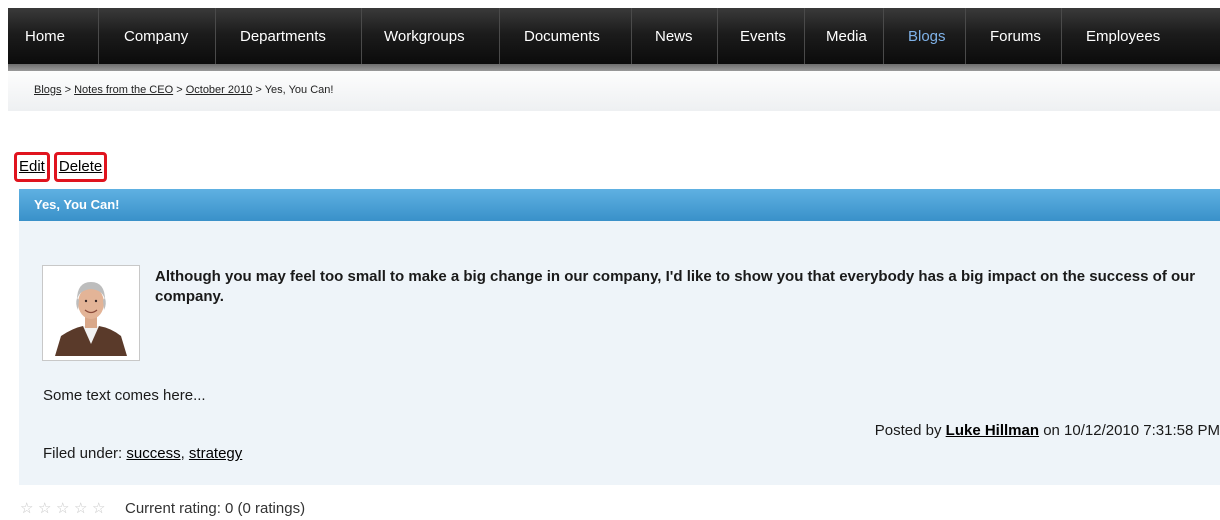  Describe the element at coordinates (619, 205) in the screenshot. I see `post-title: Yes, You Can!` at that location.